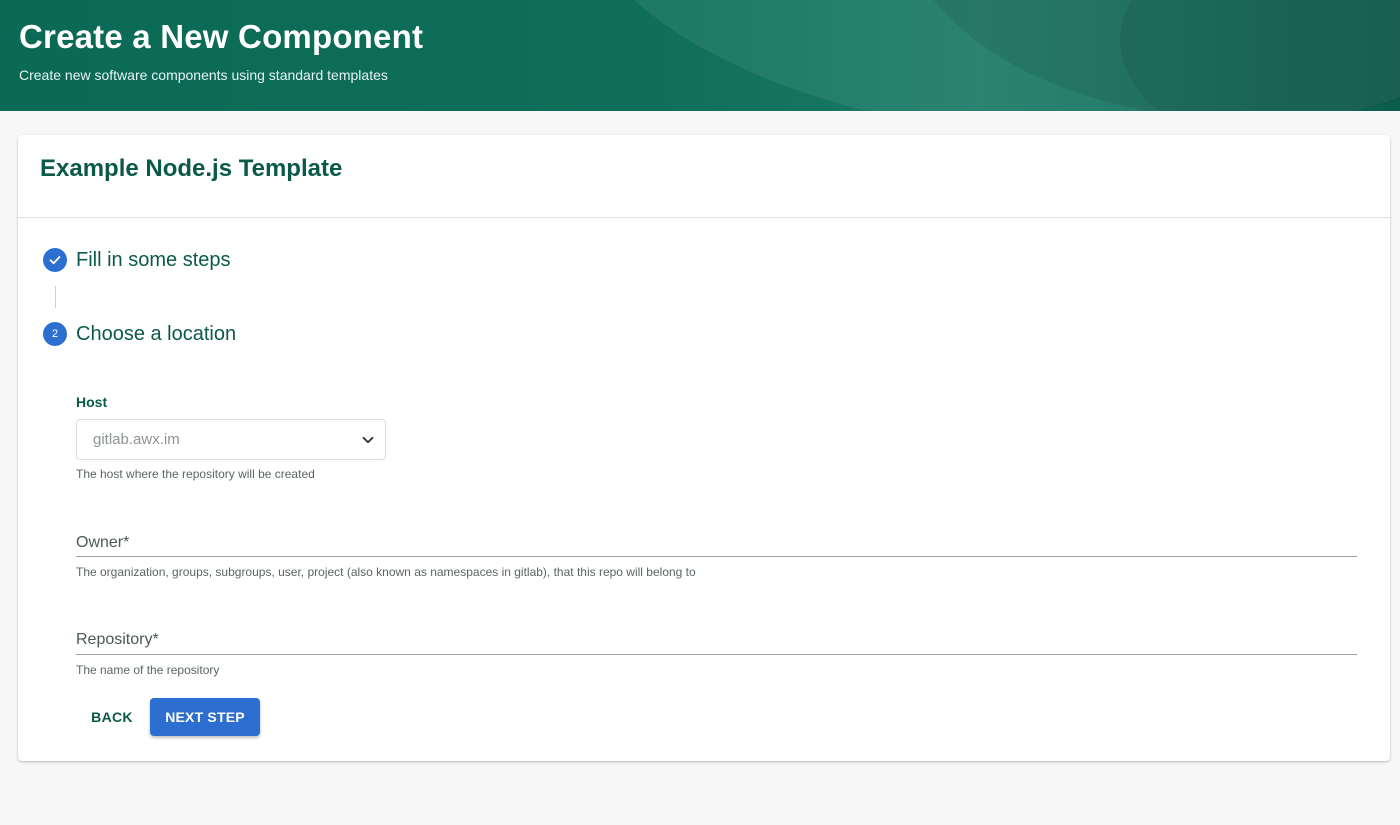 The height and width of the screenshot is (825, 1400). I want to click on check-icon, so click(55, 260).